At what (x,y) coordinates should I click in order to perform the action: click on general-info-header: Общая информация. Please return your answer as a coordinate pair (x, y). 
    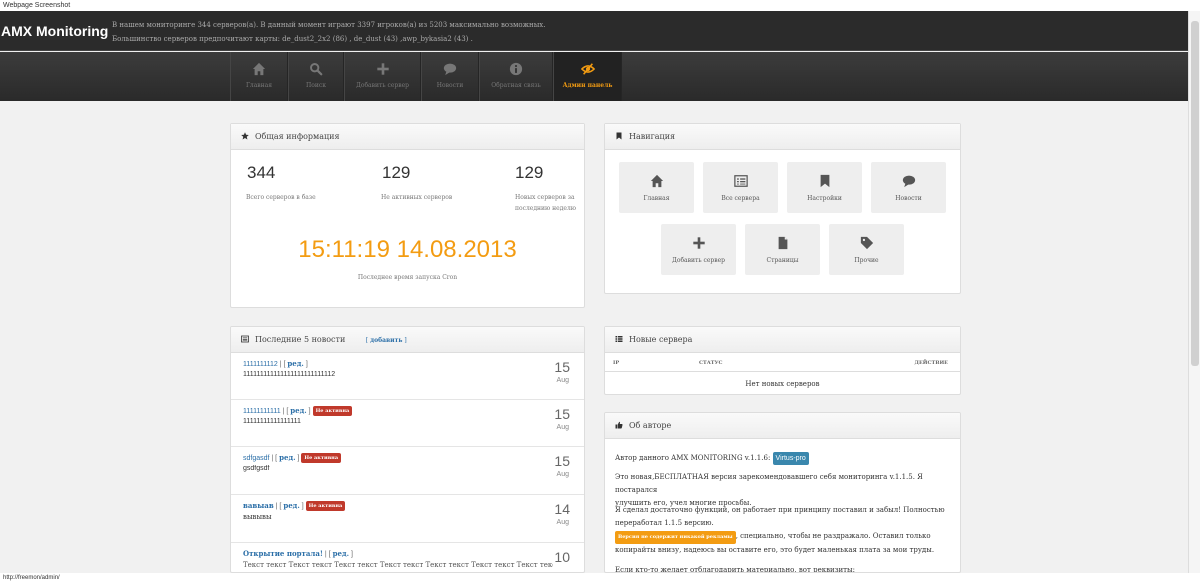
    Looking at the image, I should click on (407, 137).